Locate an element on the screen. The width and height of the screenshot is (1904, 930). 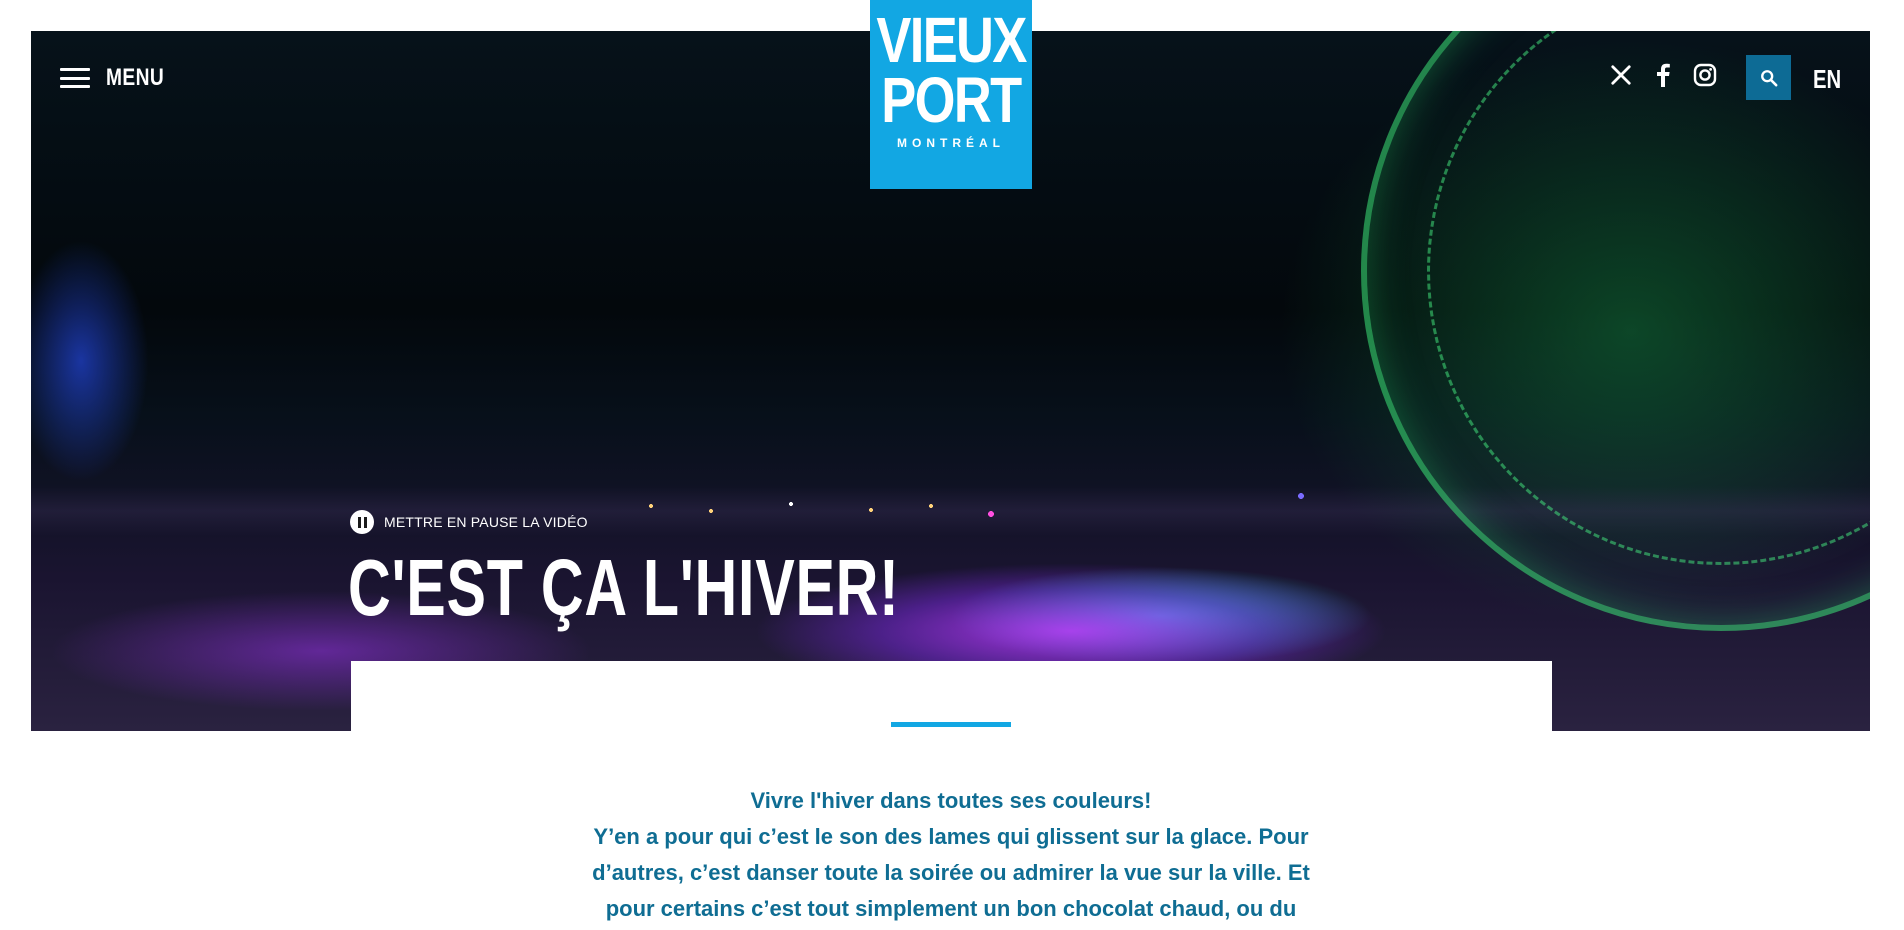
intro-heading: Vivre l'hiver dans toutes ses couleurs! is located at coordinates (951, 800).